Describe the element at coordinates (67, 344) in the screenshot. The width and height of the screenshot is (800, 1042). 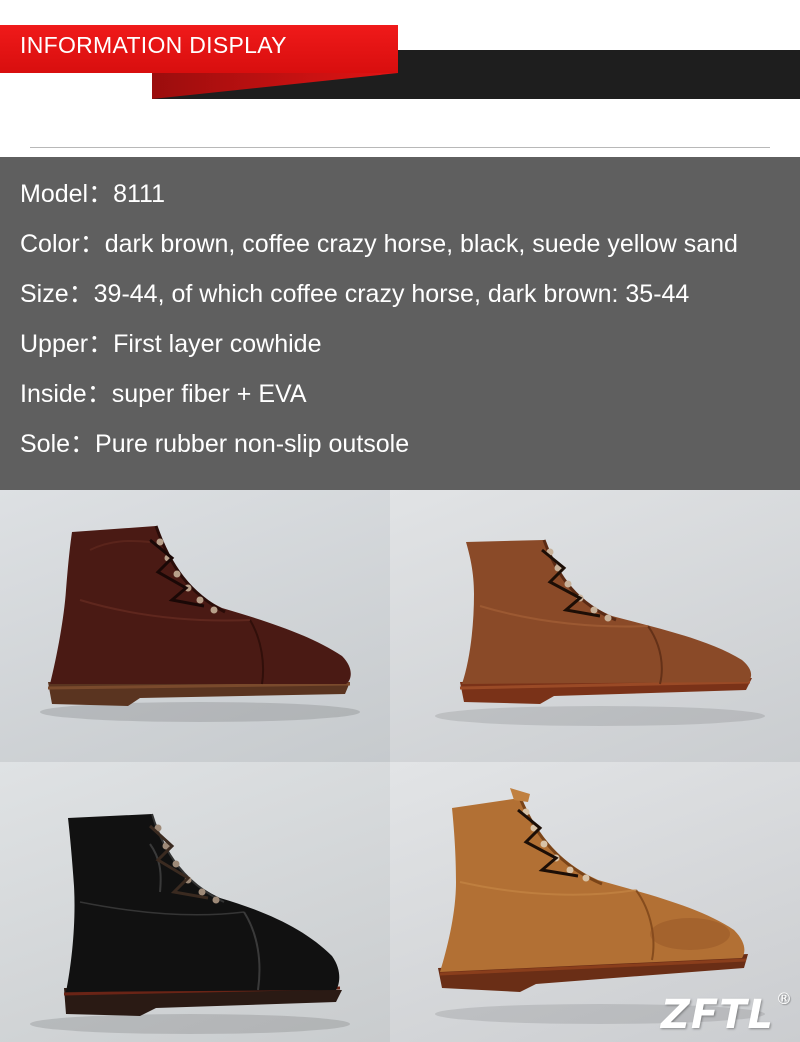
I see `spec-label: Upper：` at that location.